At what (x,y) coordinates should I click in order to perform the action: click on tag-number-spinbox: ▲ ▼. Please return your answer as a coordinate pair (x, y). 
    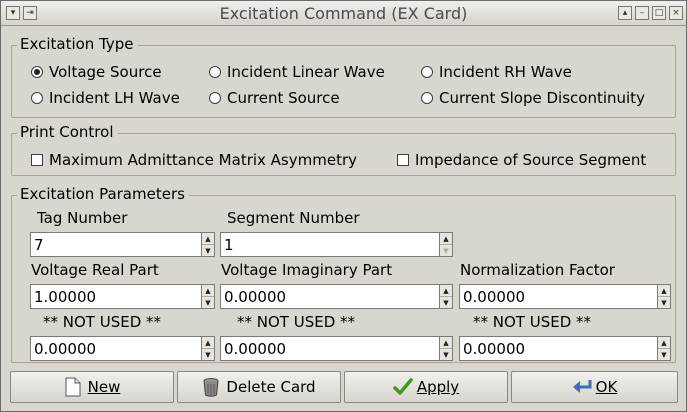
    Looking at the image, I should click on (122, 244).